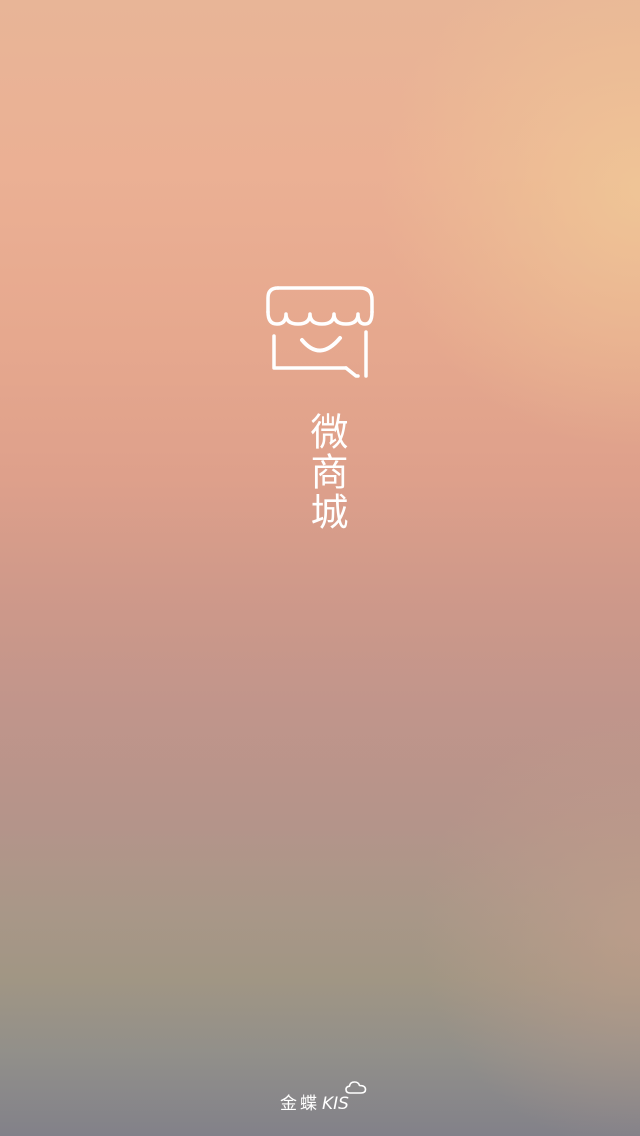 The image size is (640, 1136). What do you see at coordinates (326, 472) in the screenshot?
I see `app-title: 微商城` at bounding box center [326, 472].